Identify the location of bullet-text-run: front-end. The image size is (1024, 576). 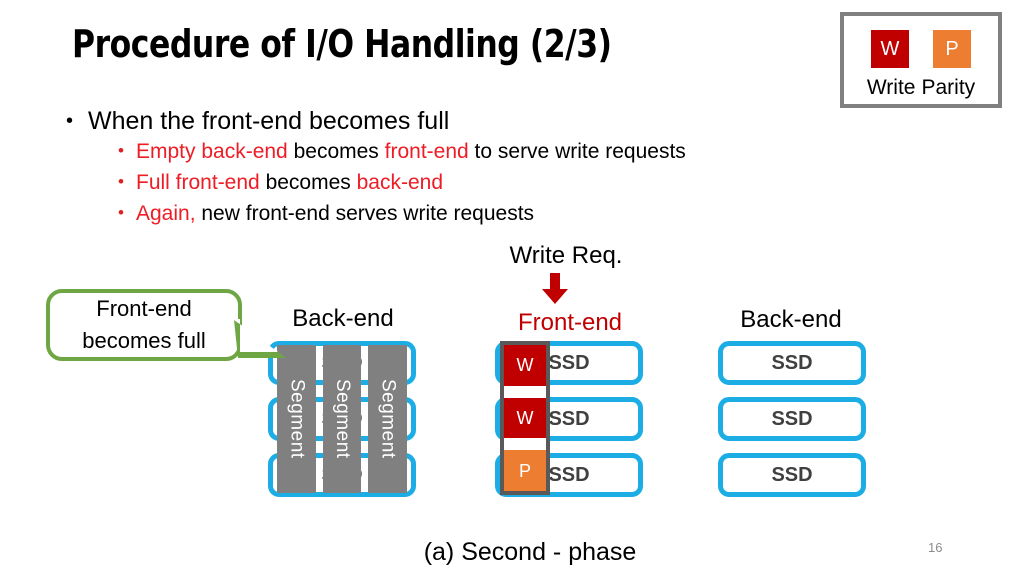
(426, 151).